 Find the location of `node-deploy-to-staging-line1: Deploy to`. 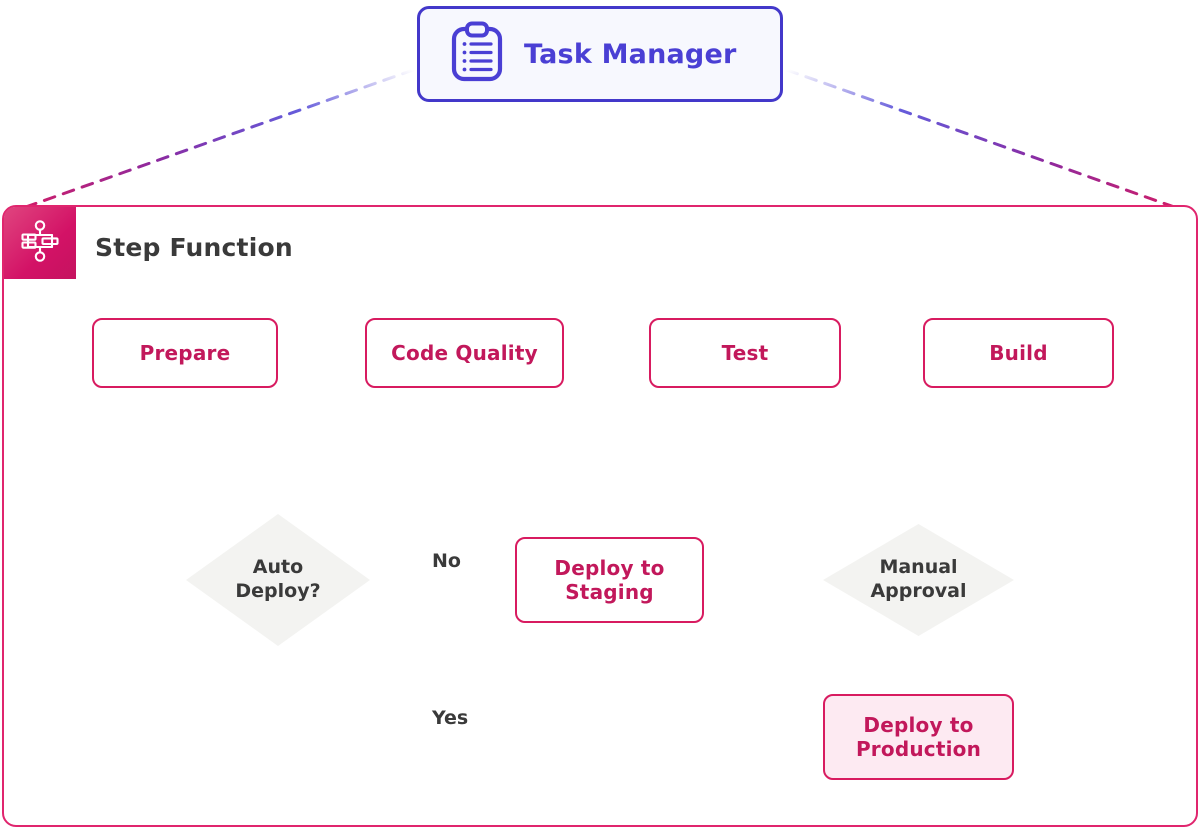

node-deploy-to-staging-line1: Deploy to is located at coordinates (609, 568).